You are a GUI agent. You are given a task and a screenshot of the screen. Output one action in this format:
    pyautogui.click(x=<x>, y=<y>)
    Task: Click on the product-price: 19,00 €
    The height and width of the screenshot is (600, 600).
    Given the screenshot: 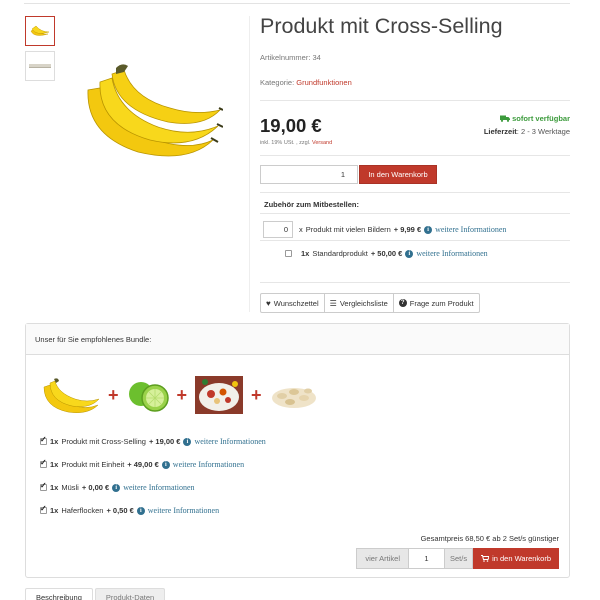 What is the action you would take?
    pyautogui.click(x=291, y=125)
    